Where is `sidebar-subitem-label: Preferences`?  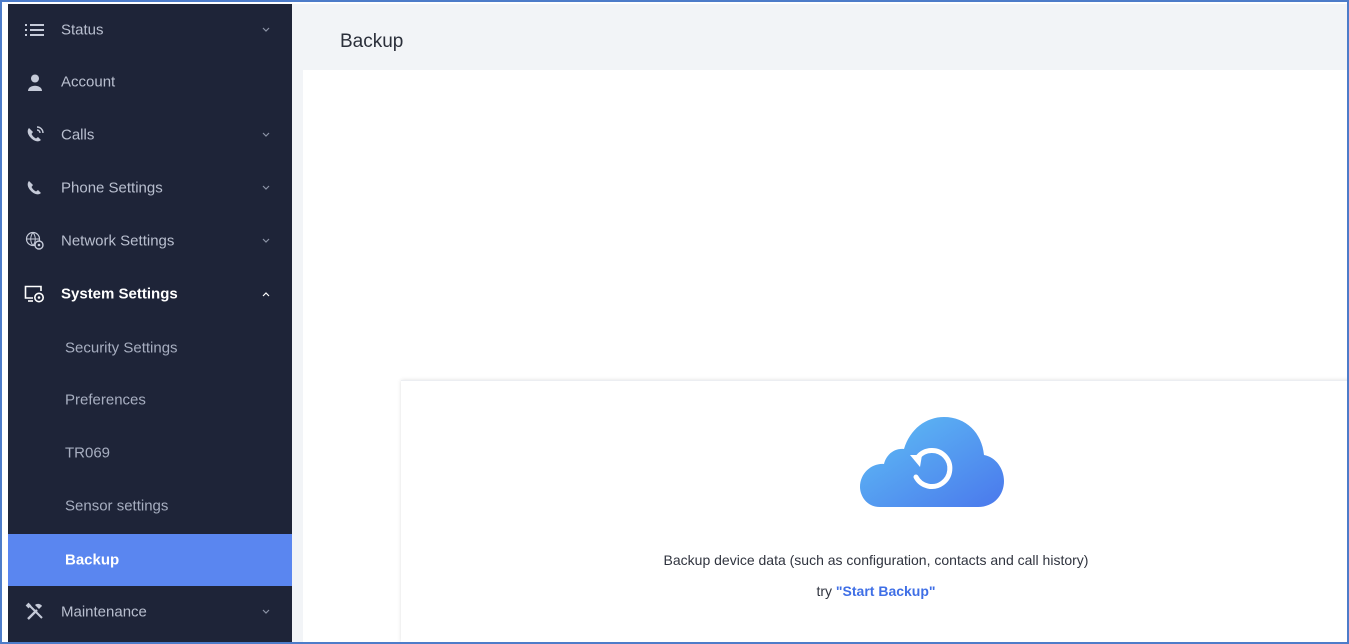 sidebar-subitem-label: Preferences is located at coordinates (105, 400).